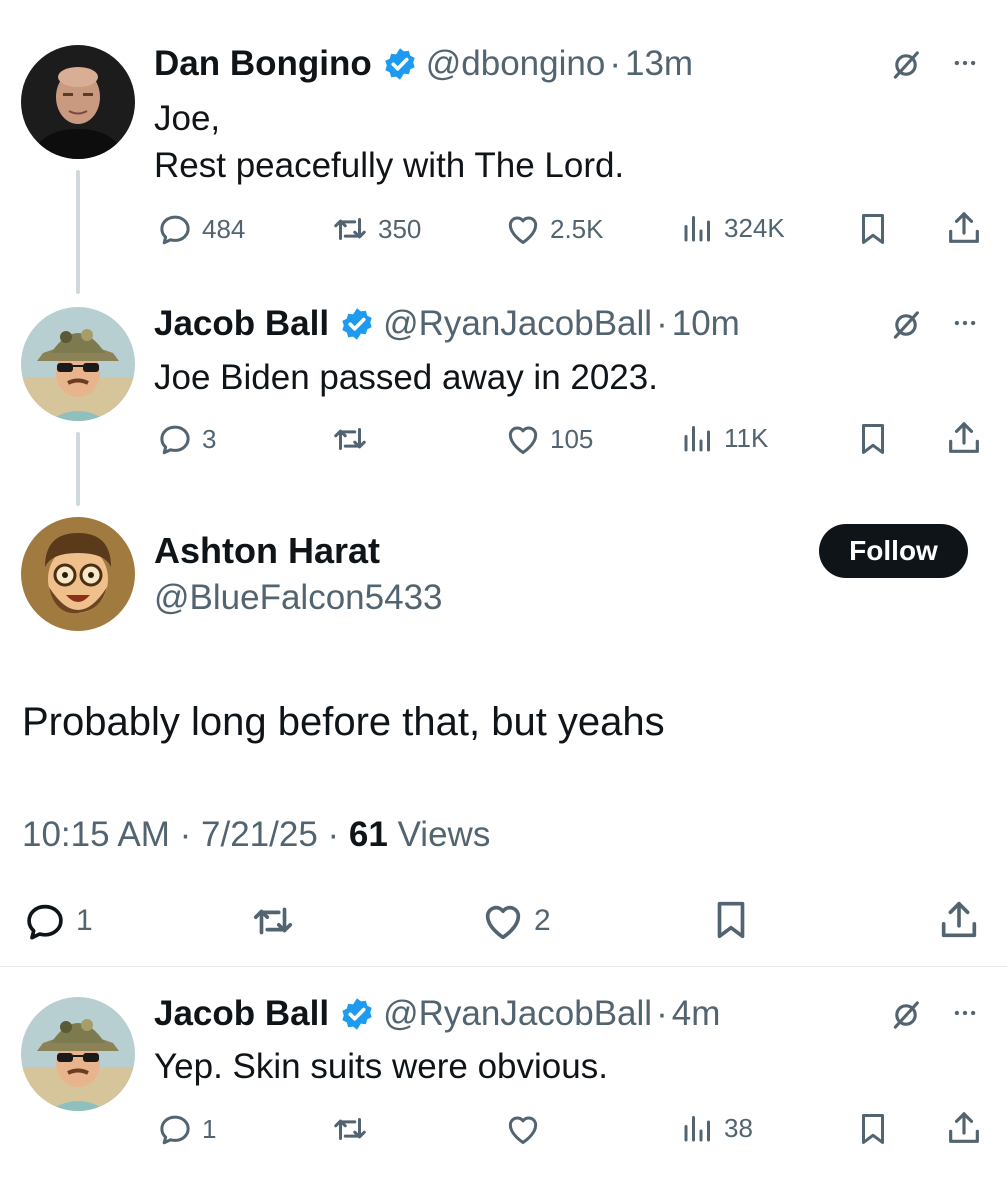  I want to click on reply-button: 484, so click(200, 229).